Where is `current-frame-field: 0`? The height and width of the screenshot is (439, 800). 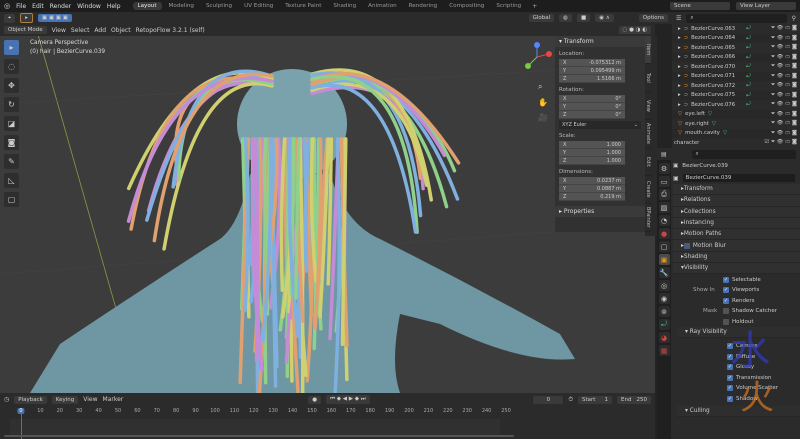
current-frame-field: 0 is located at coordinates (548, 399).